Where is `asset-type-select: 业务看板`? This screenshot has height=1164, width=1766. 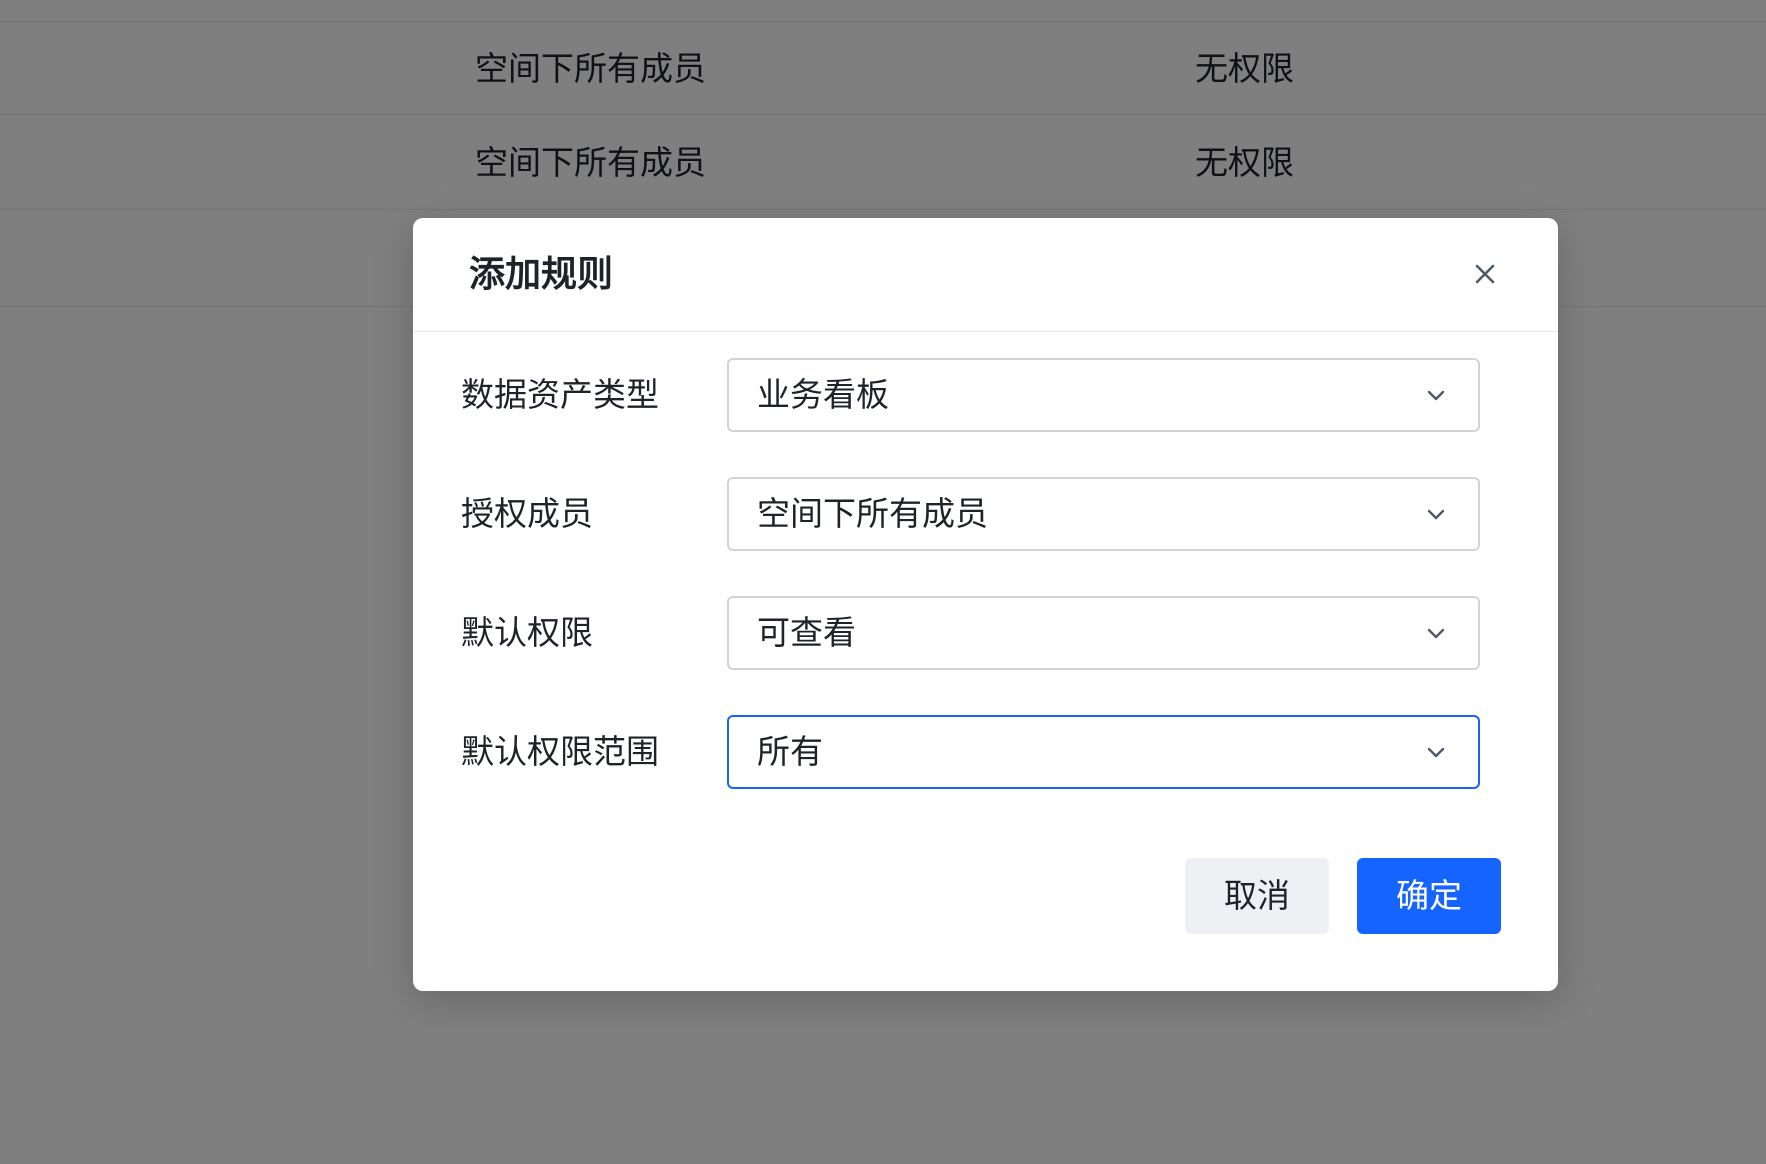
asset-type-select: 业务看板 is located at coordinates (1103, 395).